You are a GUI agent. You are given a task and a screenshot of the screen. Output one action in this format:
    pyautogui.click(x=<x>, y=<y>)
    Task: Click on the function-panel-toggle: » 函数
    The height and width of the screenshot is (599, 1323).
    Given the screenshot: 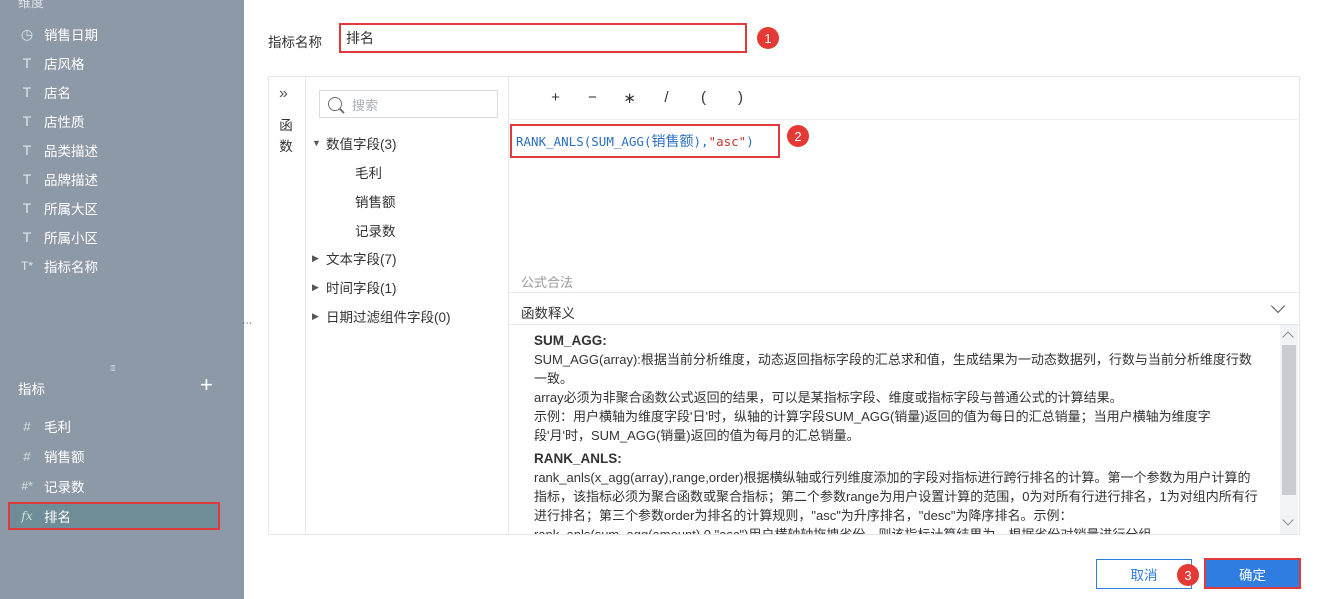 What is the action you would take?
    pyautogui.click(x=287, y=305)
    